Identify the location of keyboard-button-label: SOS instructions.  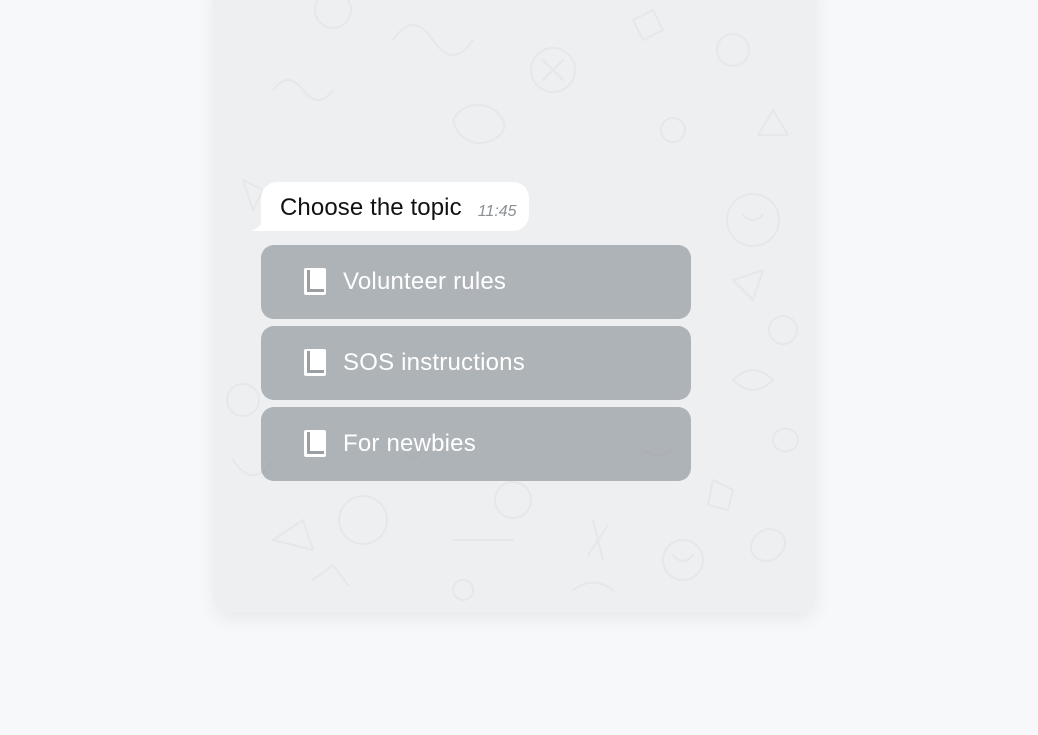
(434, 362).